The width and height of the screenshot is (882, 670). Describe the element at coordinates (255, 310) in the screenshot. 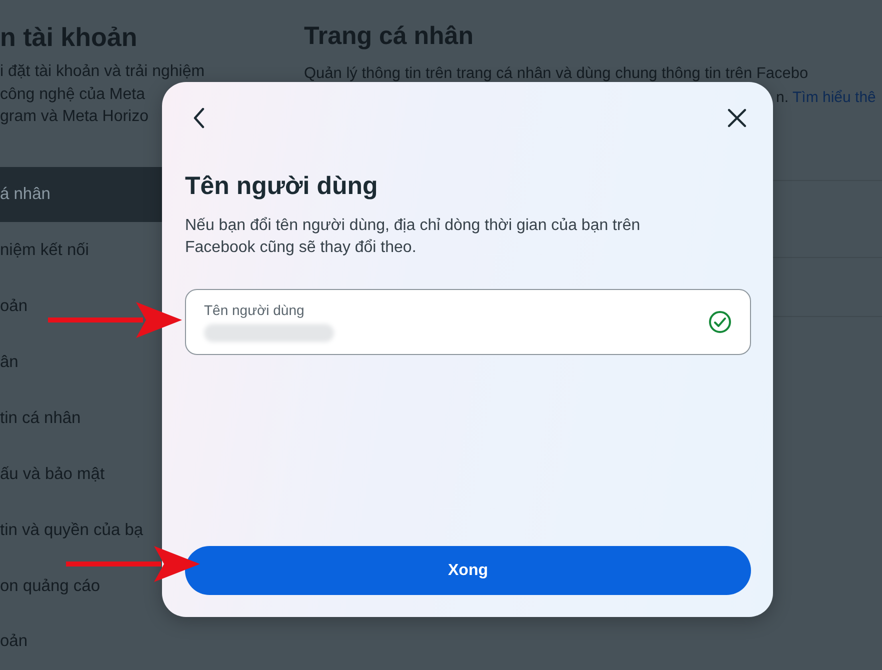

I see `field-label: Tên người dùng` at that location.